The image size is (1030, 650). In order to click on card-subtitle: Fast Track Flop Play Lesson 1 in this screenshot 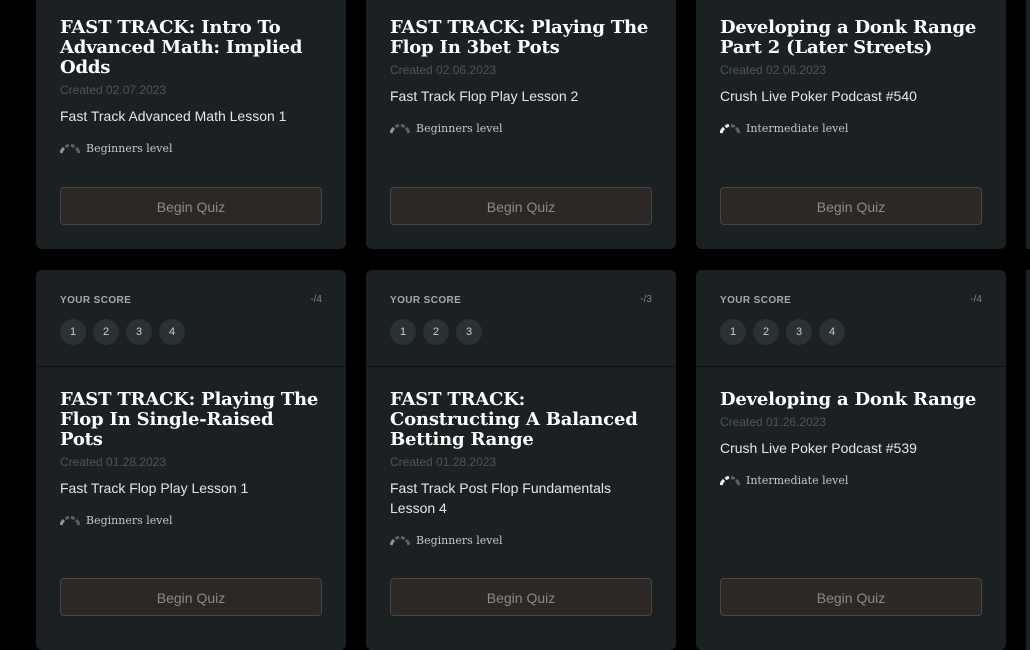, I will do `click(154, 488)`.